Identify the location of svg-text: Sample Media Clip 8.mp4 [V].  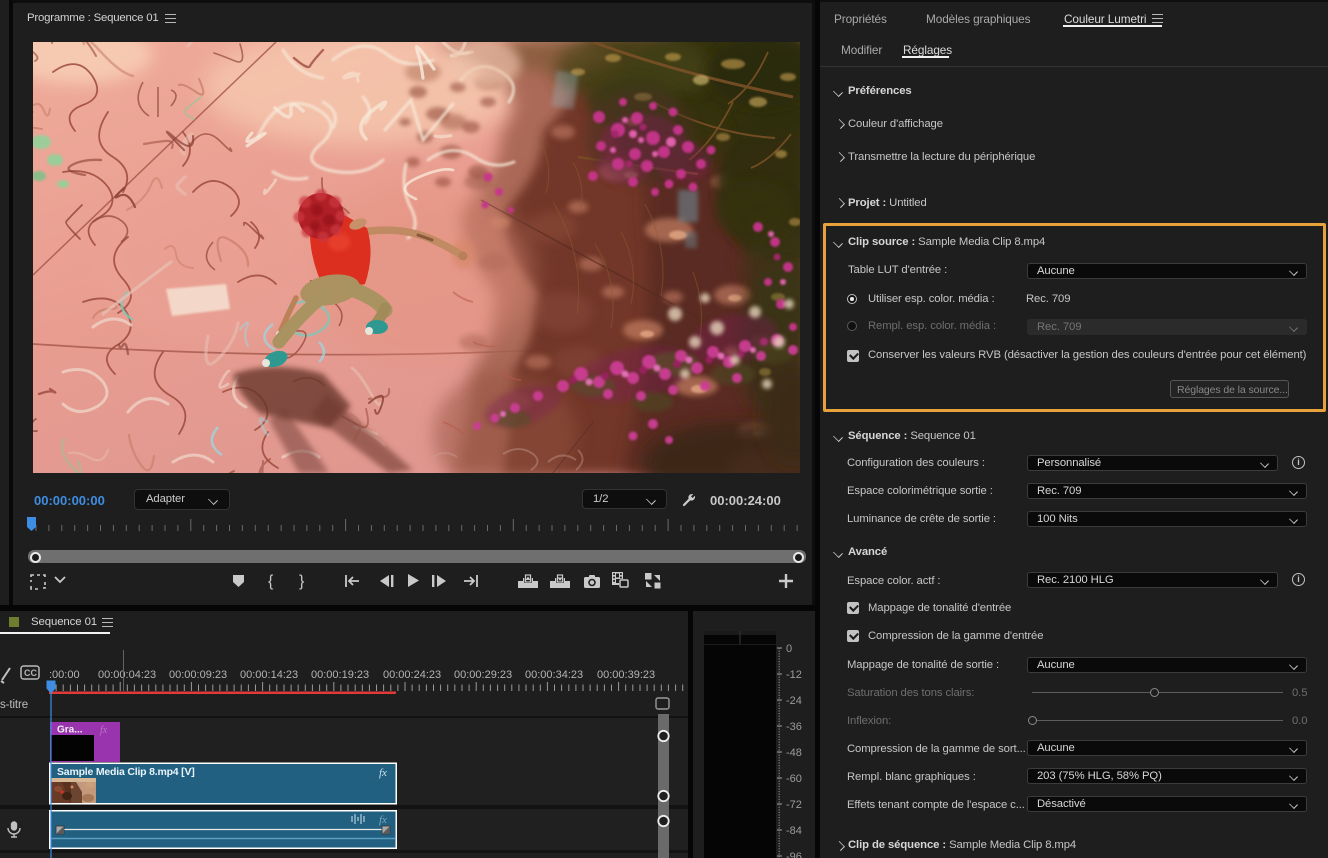
(126, 772).